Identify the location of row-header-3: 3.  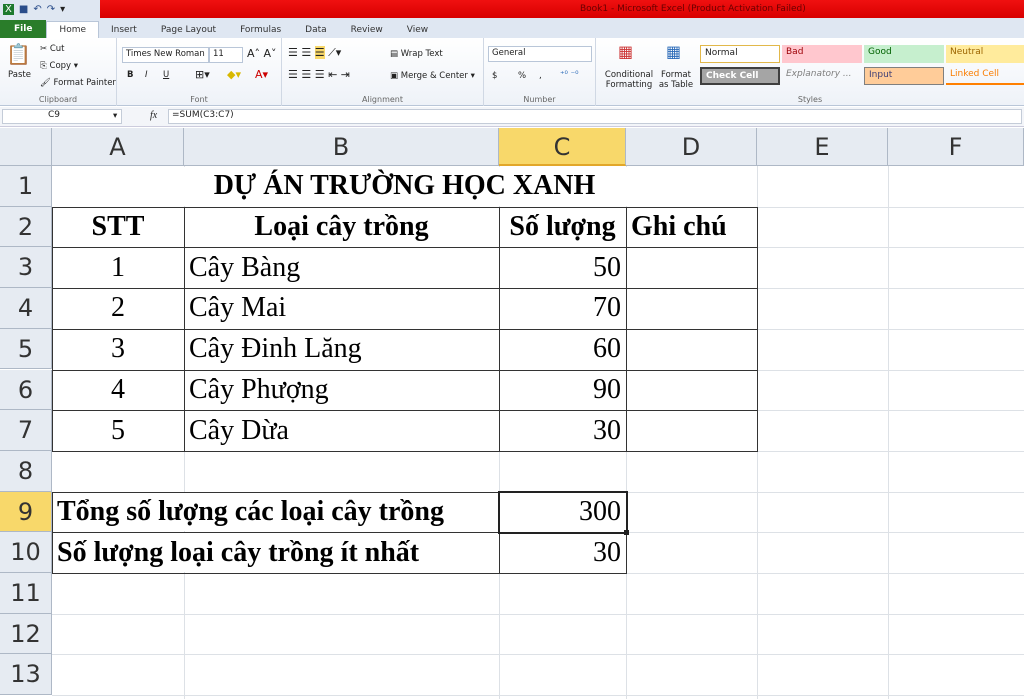
(26, 268).